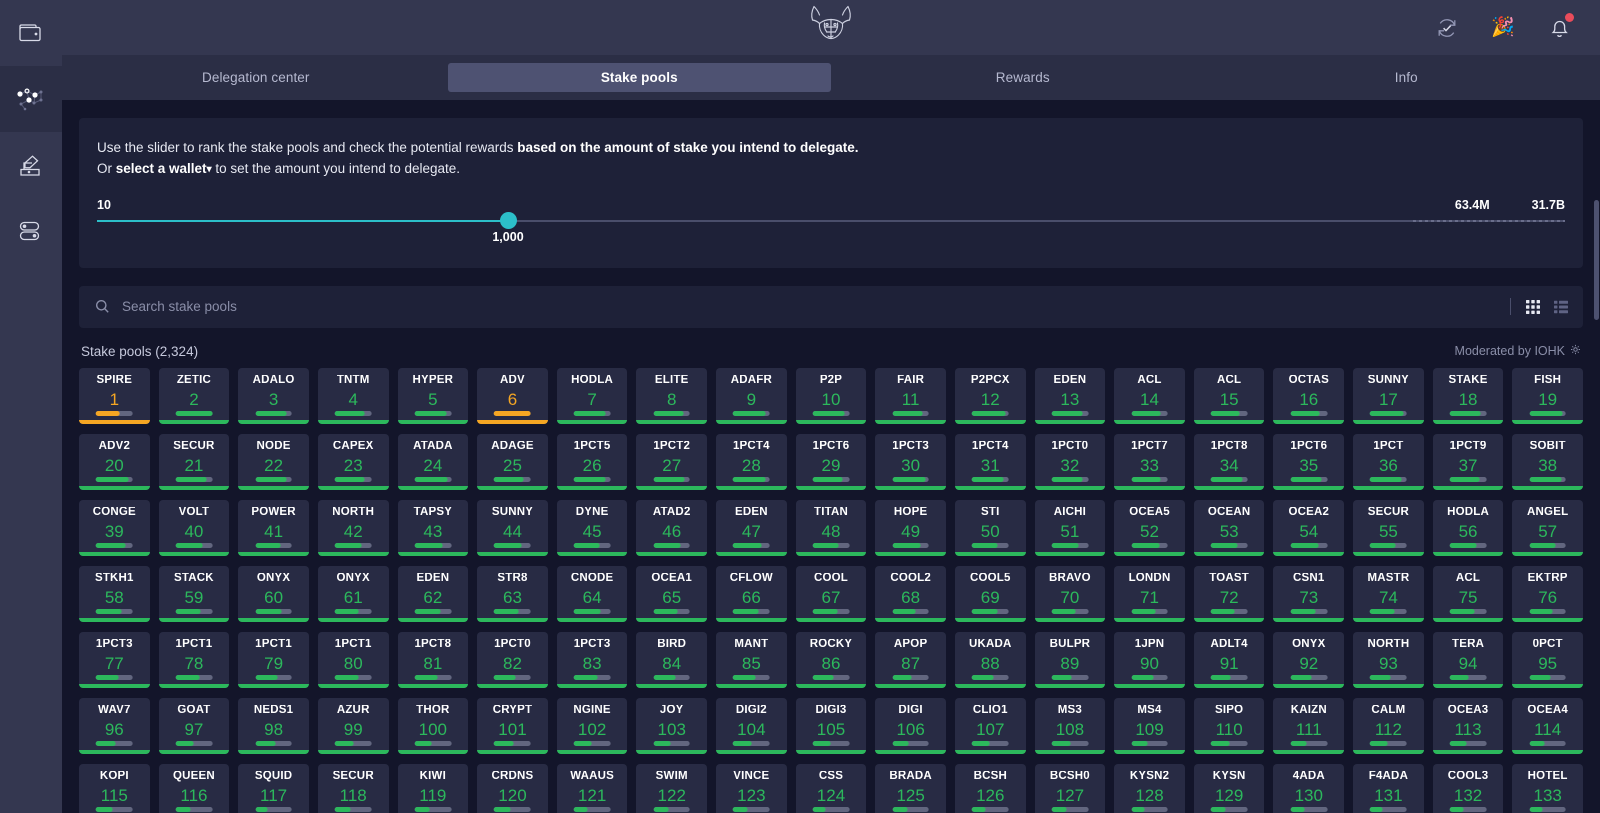  I want to click on stake-pool-tile: 1PCT1 79, so click(273, 659).